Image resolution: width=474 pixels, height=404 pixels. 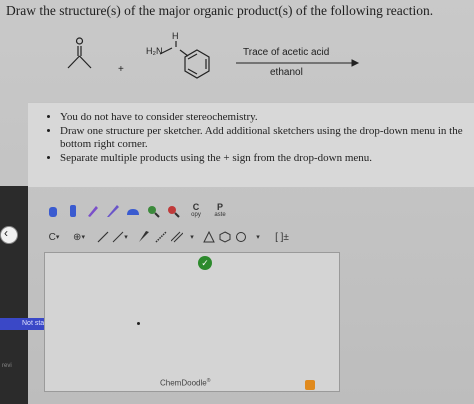 I want to click on amine-label: H₂N, so click(x=154, y=51).